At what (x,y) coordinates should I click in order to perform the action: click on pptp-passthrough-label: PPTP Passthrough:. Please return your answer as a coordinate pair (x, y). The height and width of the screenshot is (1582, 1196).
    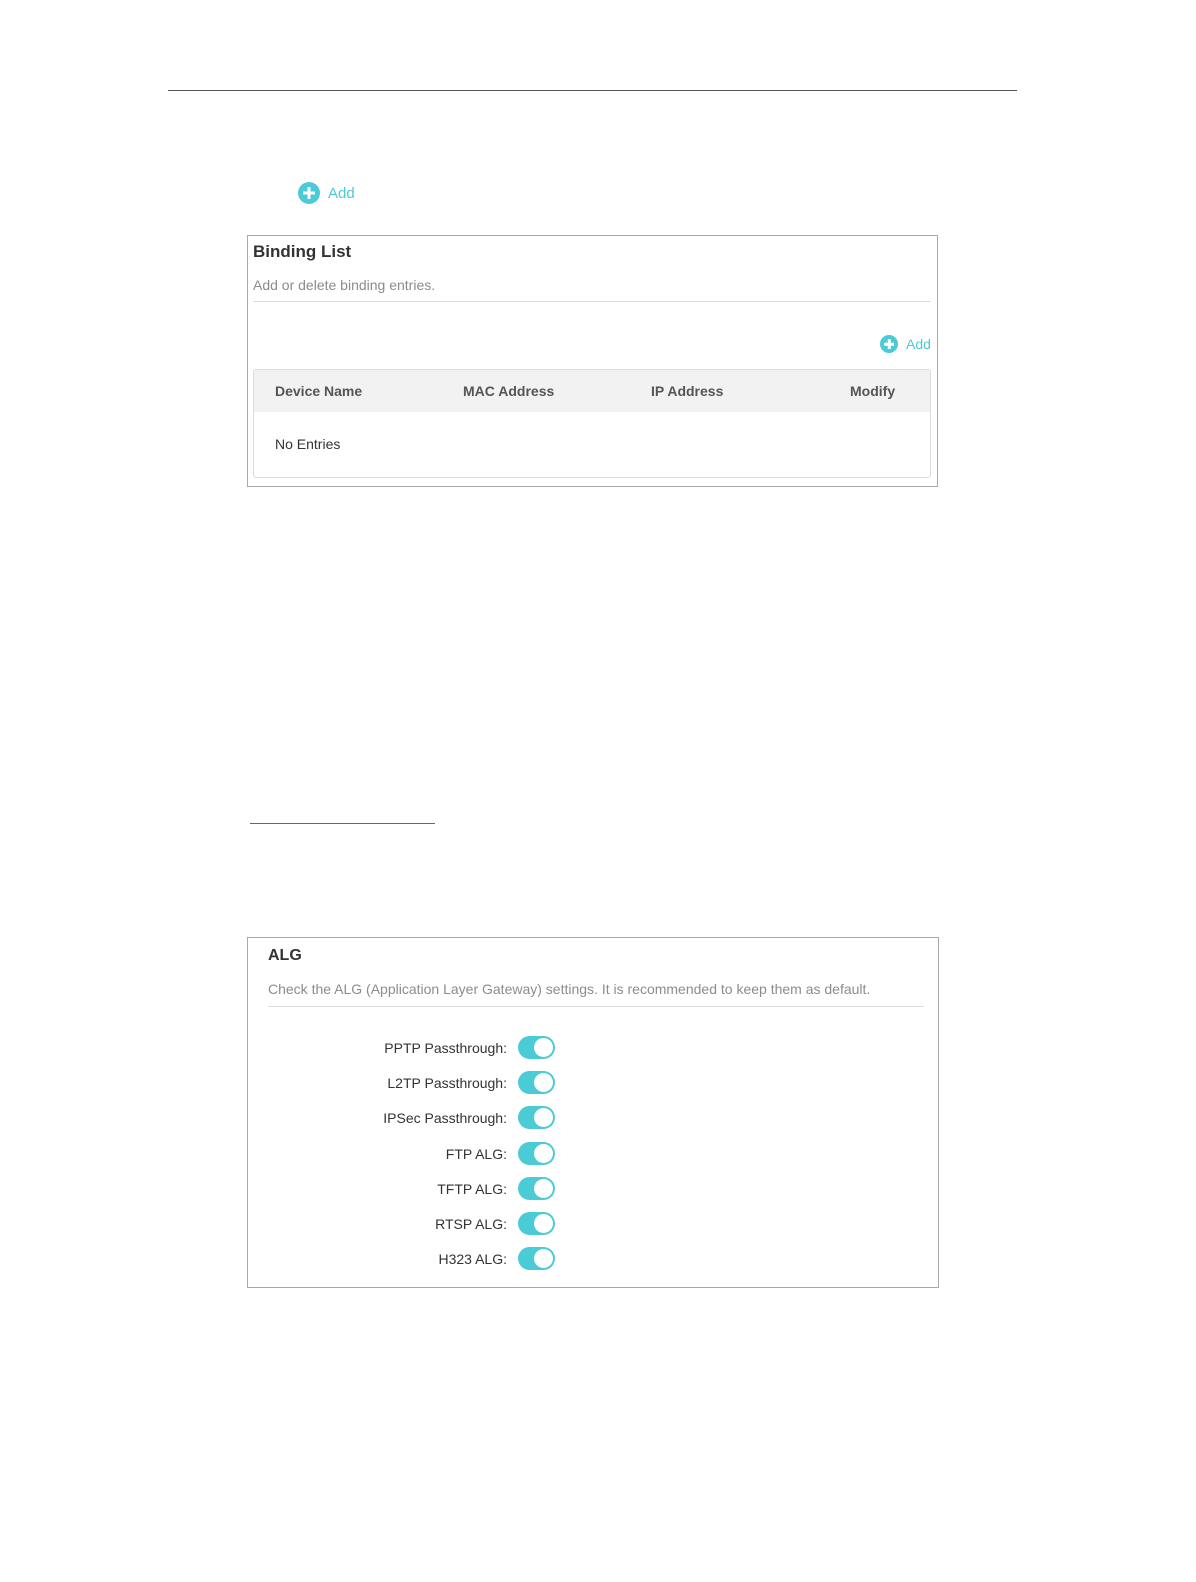
    Looking at the image, I should click on (445, 1048).